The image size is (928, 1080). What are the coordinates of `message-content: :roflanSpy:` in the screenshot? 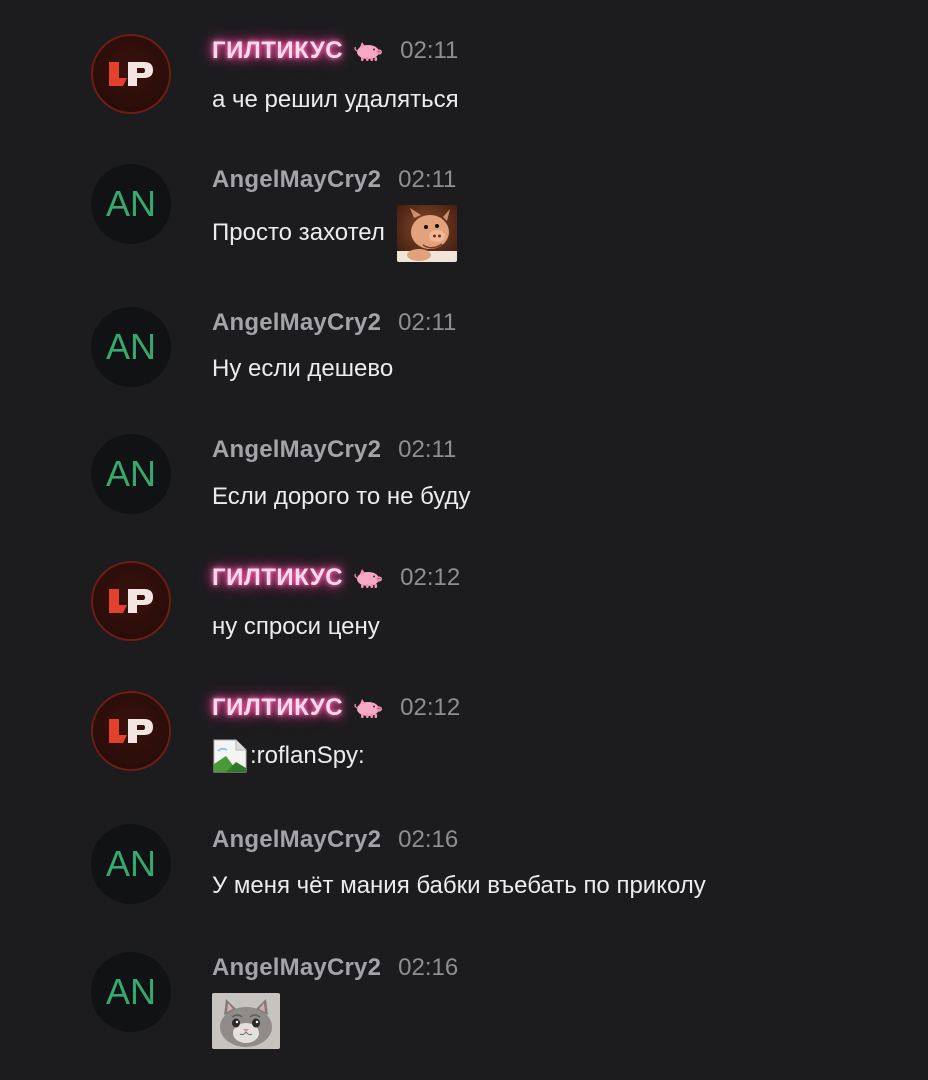 It's located at (288, 756).